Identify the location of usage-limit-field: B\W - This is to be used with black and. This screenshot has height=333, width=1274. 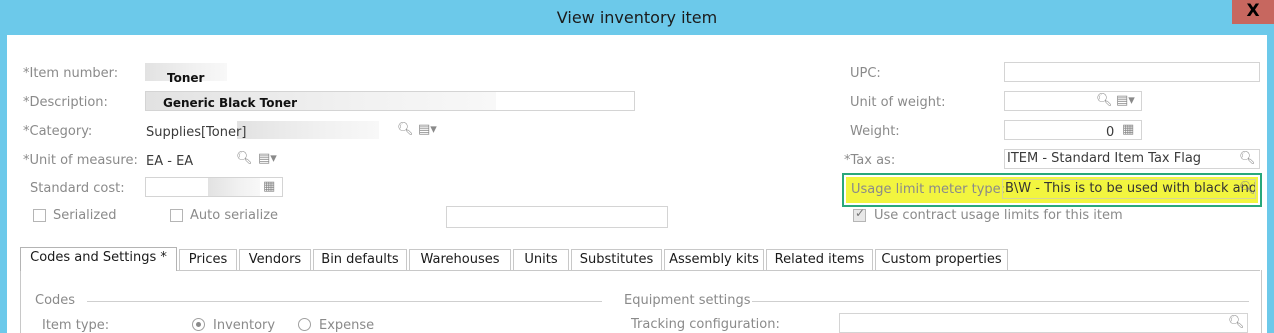
(1129, 189).